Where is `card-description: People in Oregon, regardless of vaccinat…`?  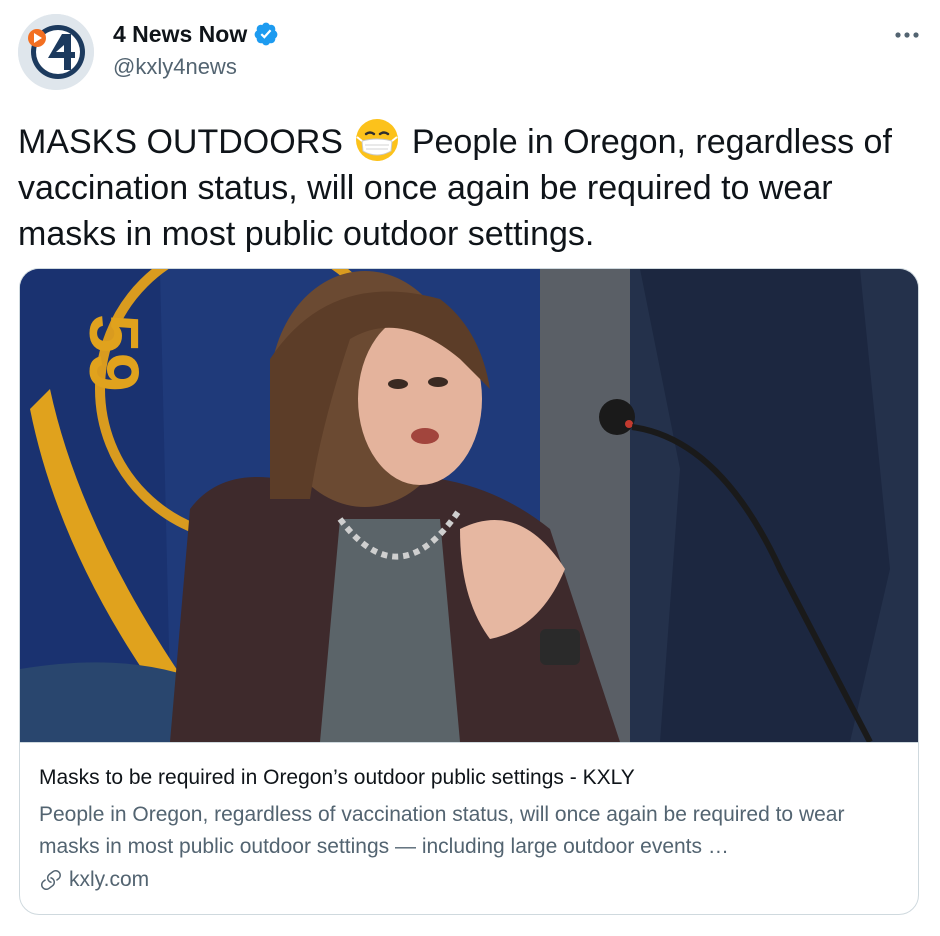 card-description: People in Oregon, regardless of vaccinat… is located at coordinates (474, 831).